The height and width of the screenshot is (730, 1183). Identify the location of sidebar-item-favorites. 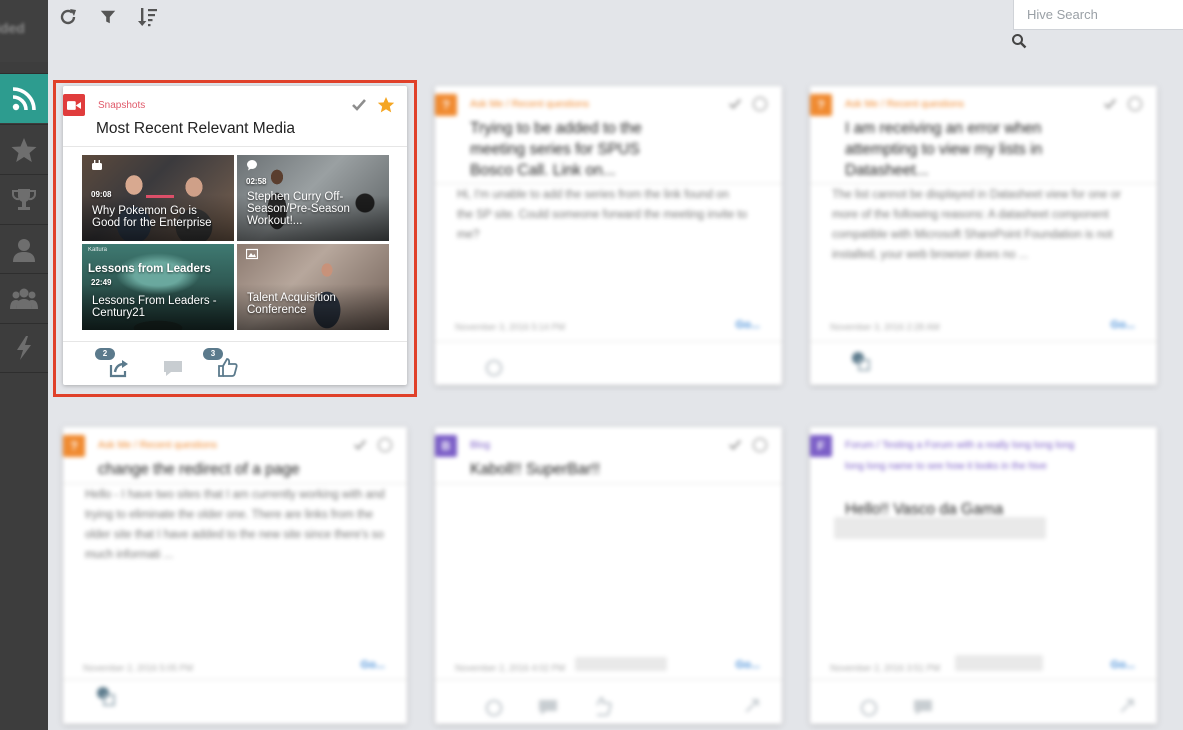
(24, 149).